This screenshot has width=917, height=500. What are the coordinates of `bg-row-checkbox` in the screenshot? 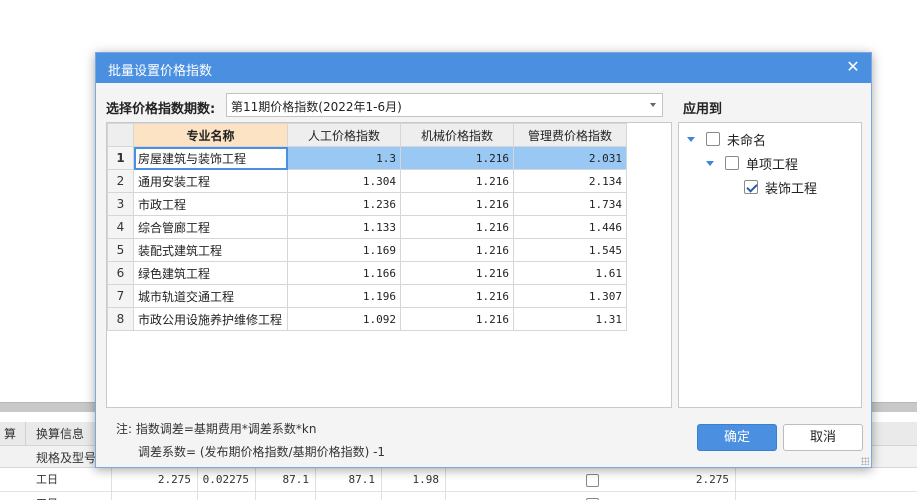 It's located at (592, 480).